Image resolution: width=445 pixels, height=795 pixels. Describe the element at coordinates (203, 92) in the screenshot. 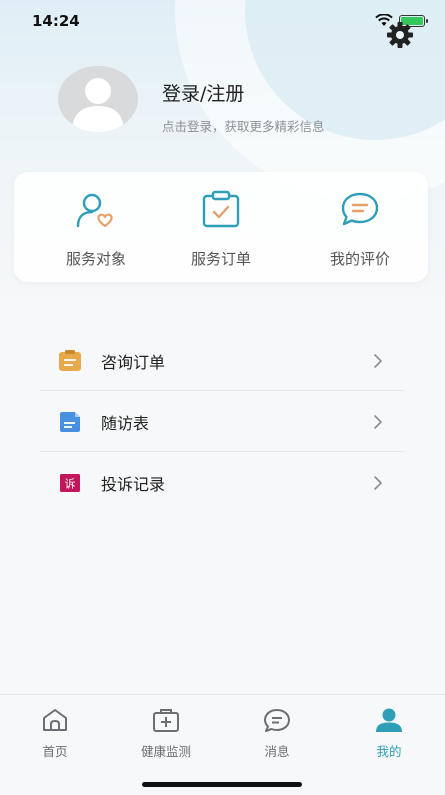

I see `login-register-link: 登录/注册` at that location.